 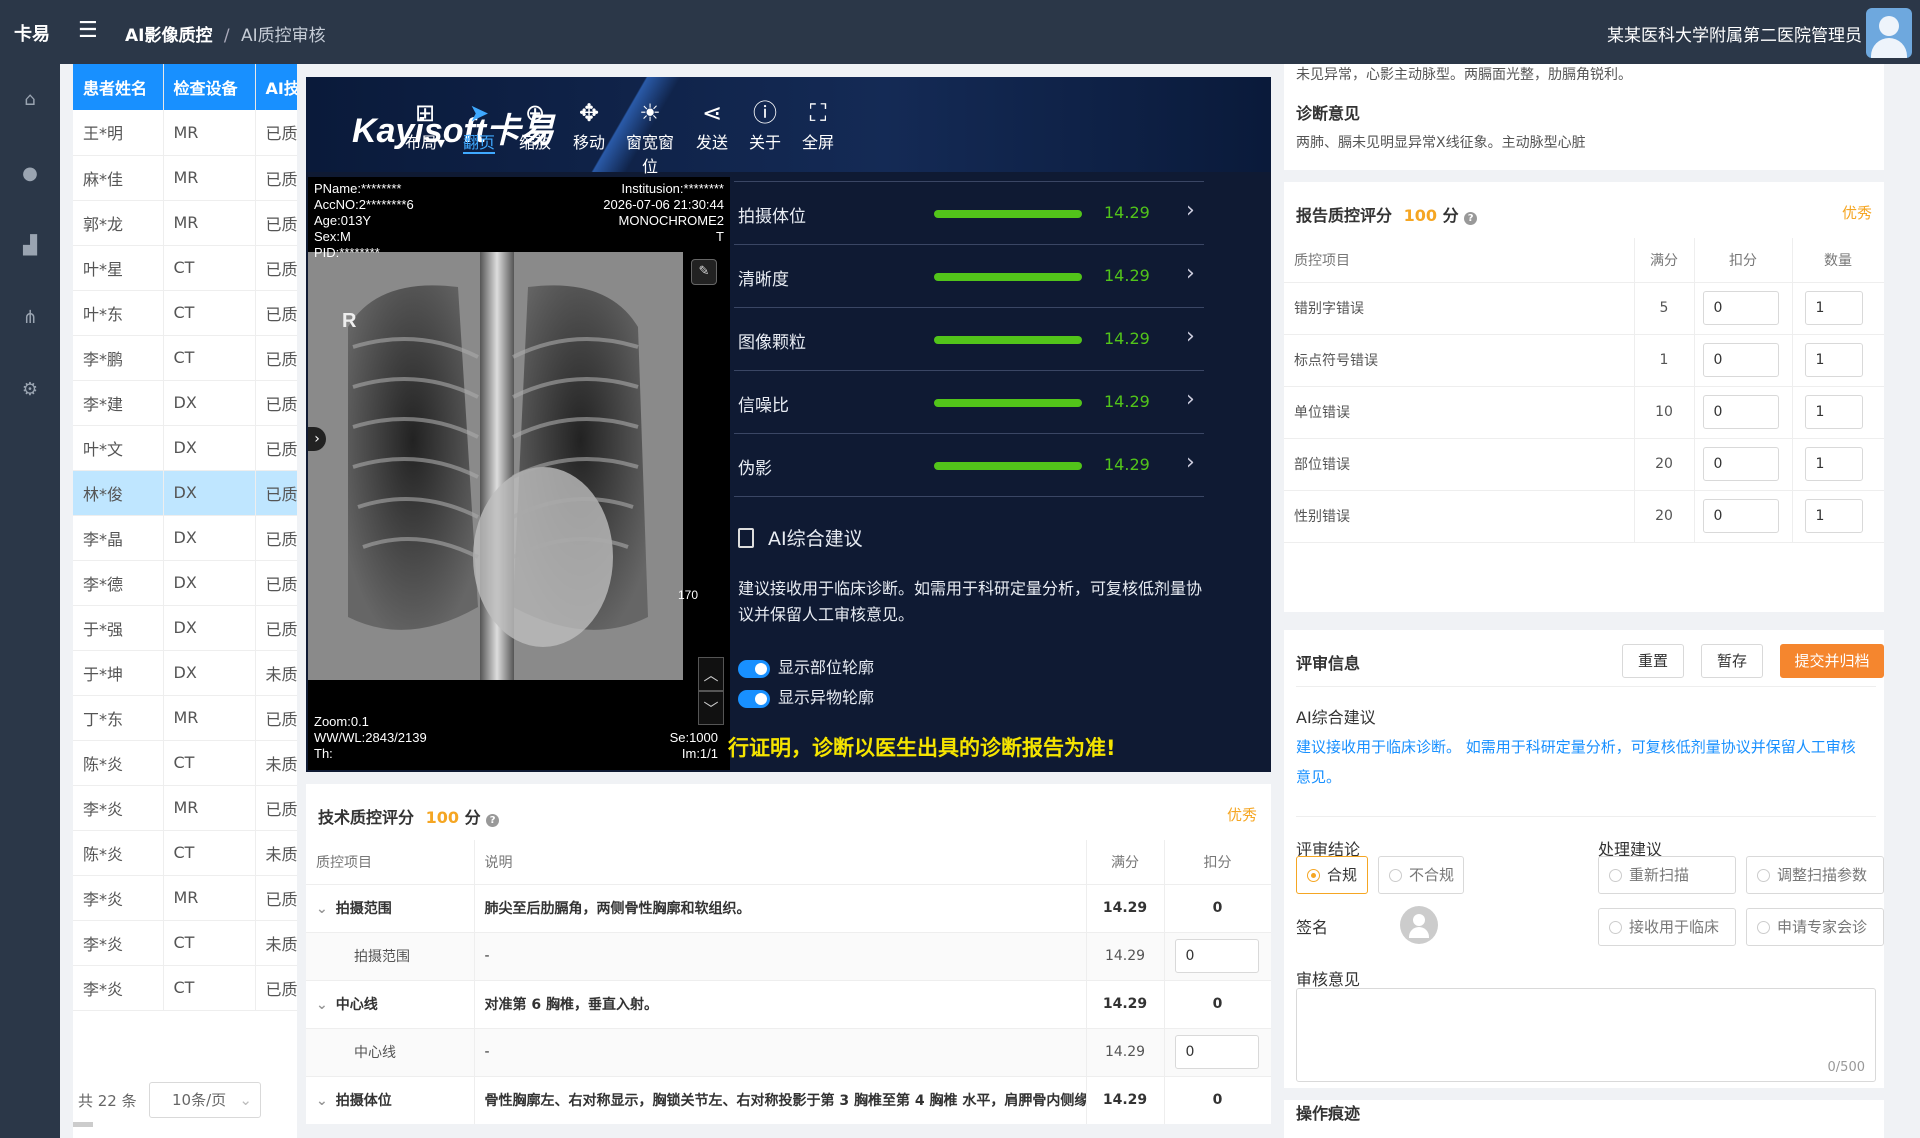 I want to click on table-row: 叶*星 CT 已质, so click(x=185, y=268).